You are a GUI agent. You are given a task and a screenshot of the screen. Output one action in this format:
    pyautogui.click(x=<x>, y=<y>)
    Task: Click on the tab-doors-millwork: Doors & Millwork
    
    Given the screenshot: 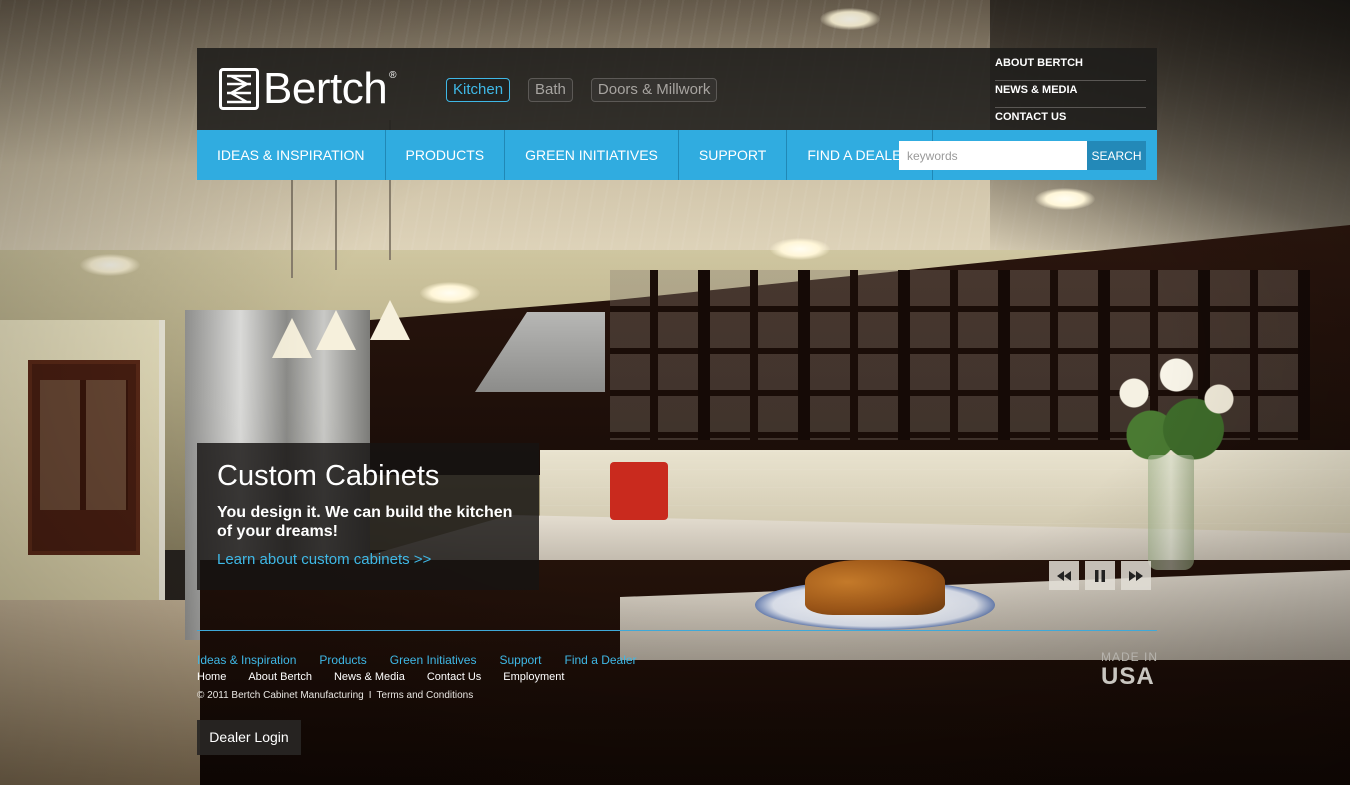 What is the action you would take?
    pyautogui.click(x=654, y=90)
    